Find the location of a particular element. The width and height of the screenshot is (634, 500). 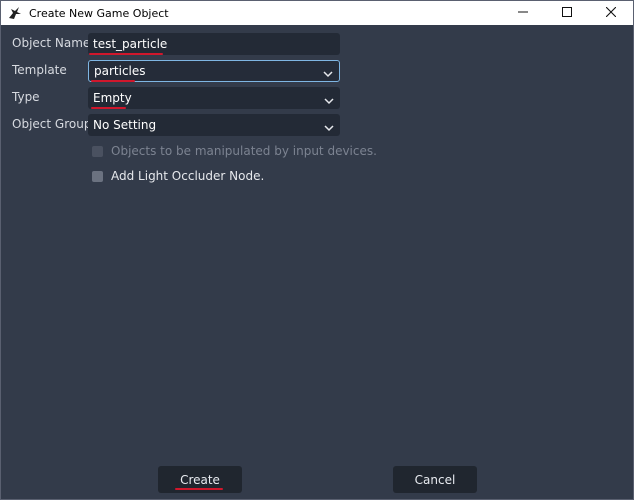

window-controls is located at coordinates (567, 13).